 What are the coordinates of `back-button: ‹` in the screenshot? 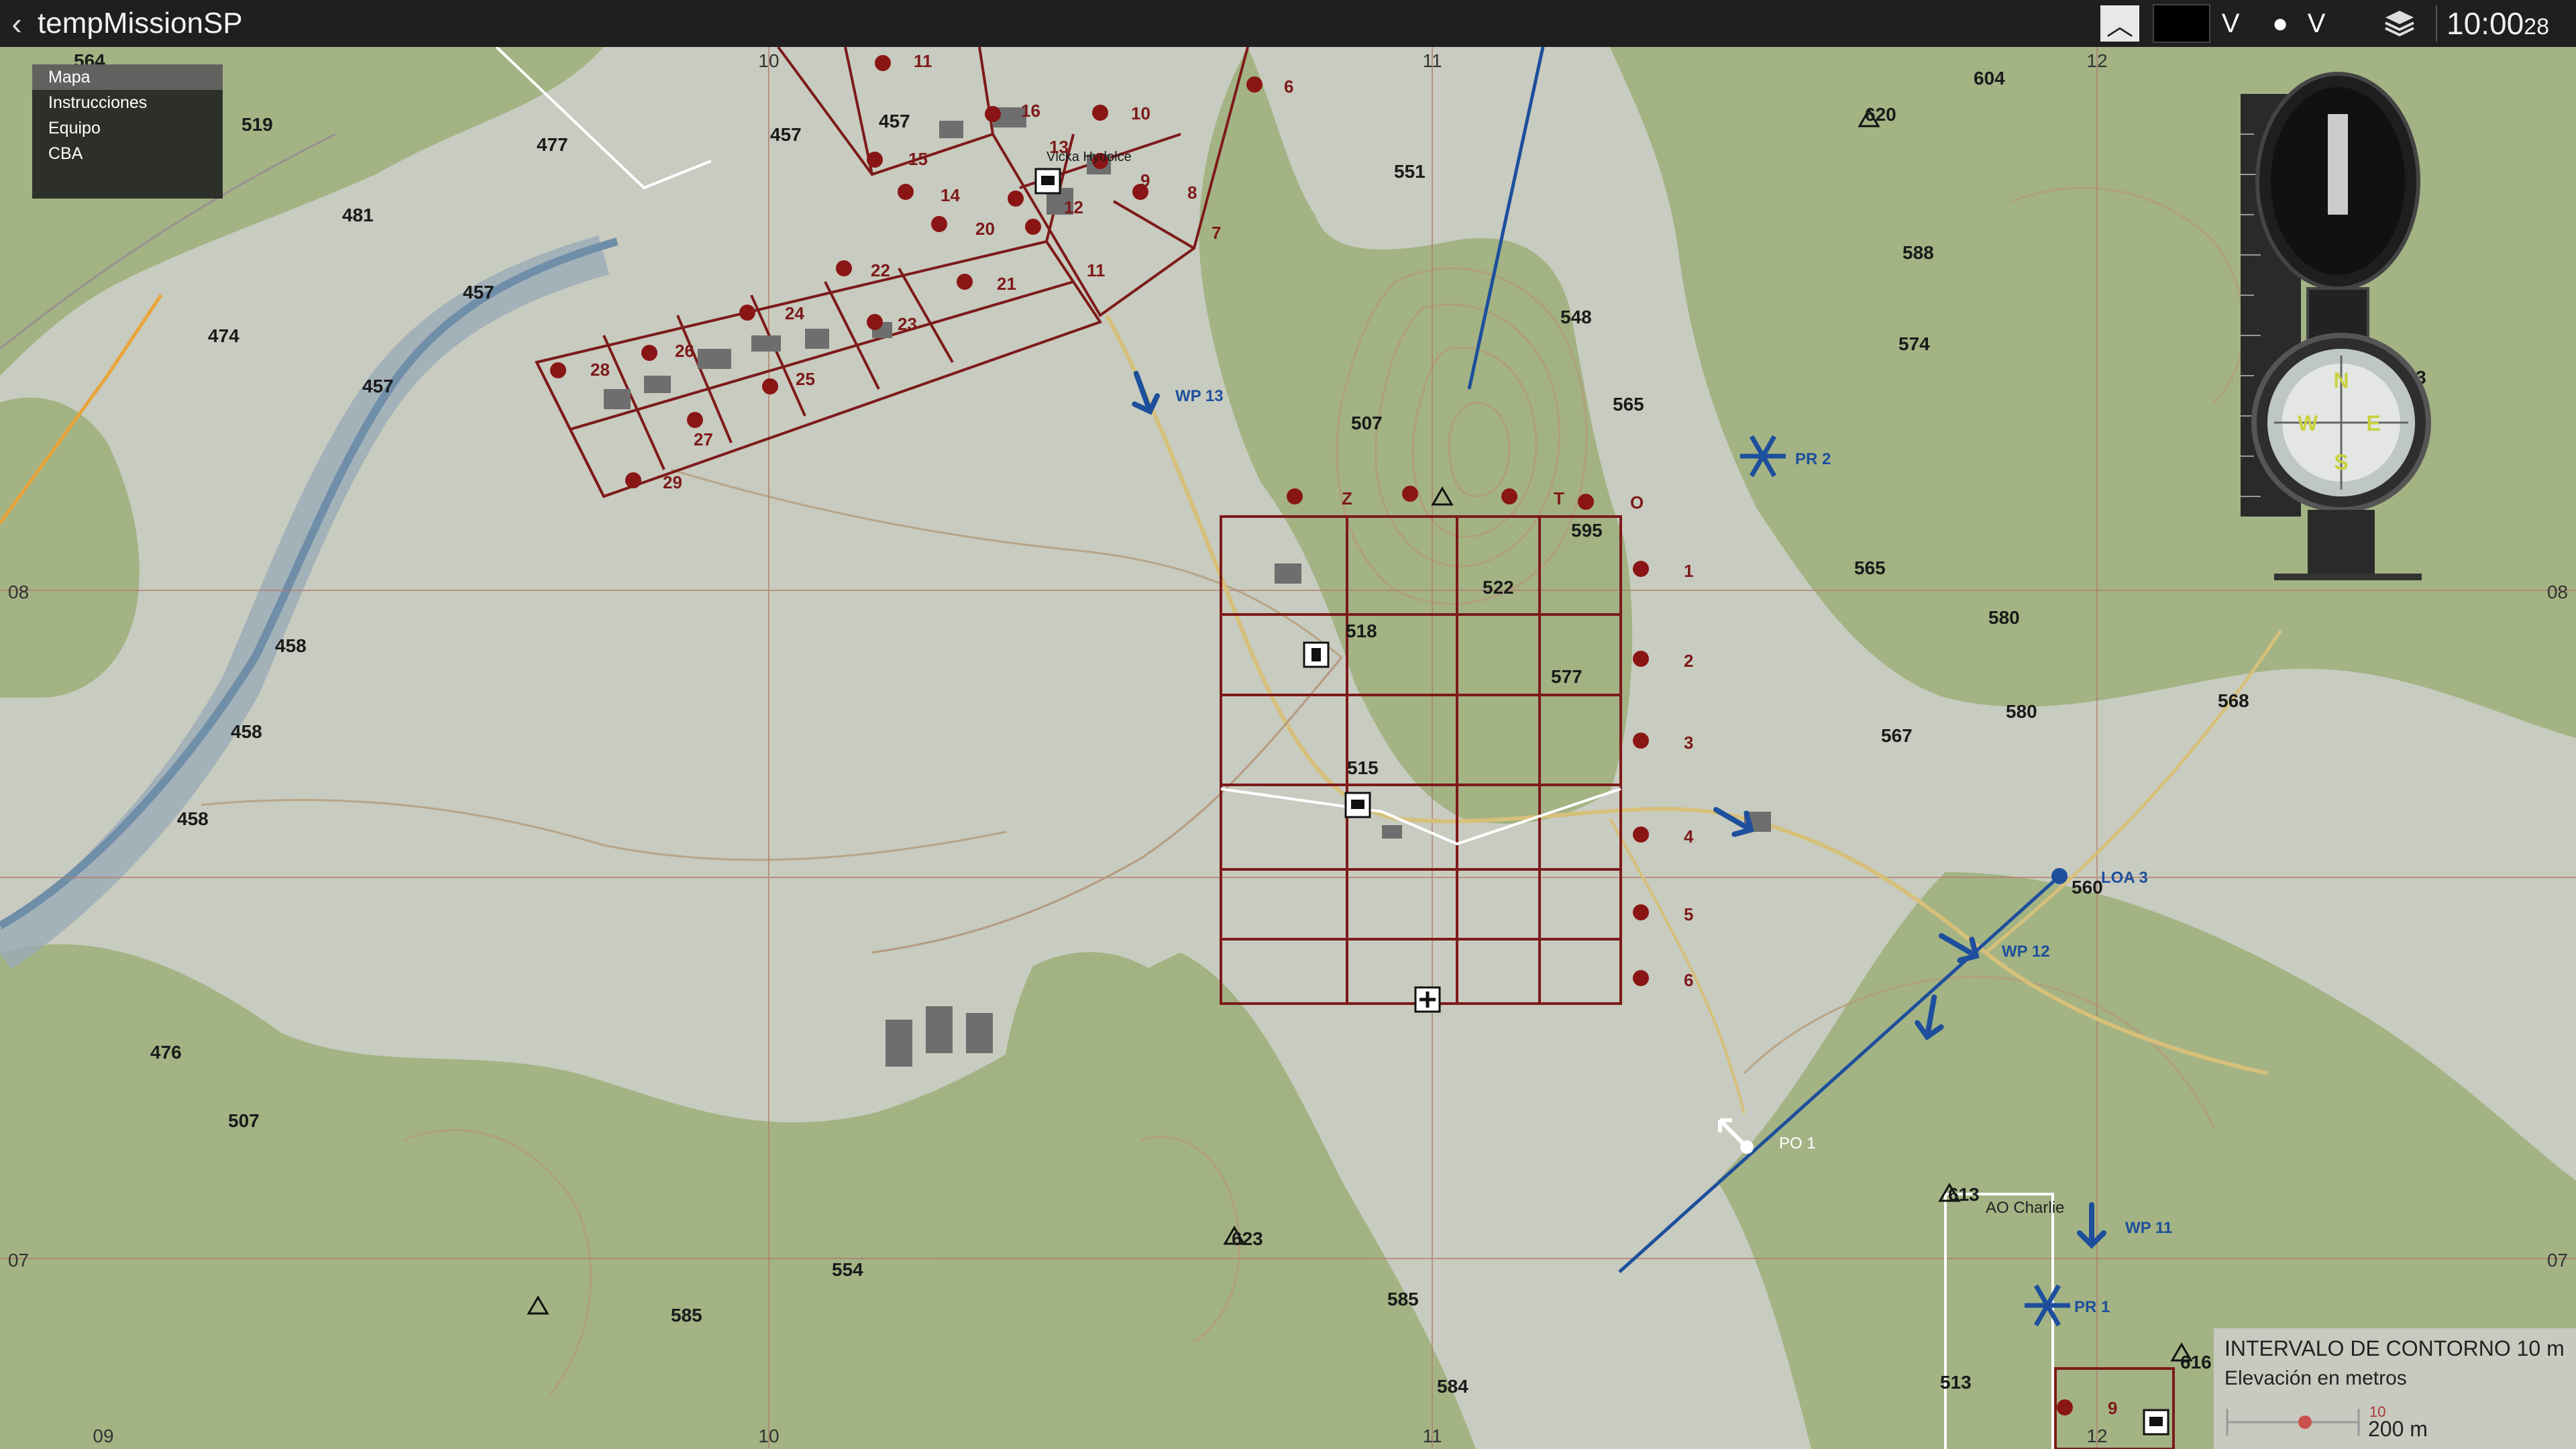 It's located at (17, 23).